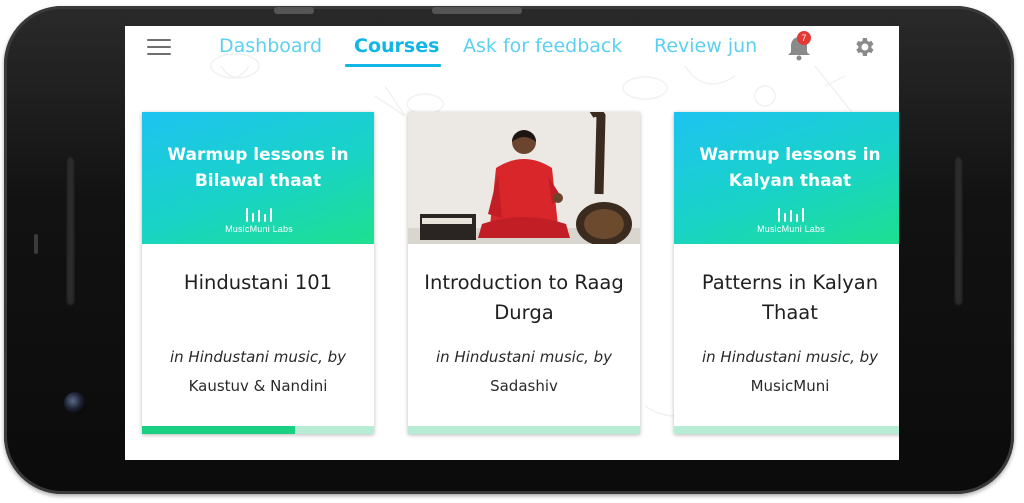 The height and width of the screenshot is (503, 1024). What do you see at coordinates (804, 38) in the screenshot?
I see `notification-badge: 7` at bounding box center [804, 38].